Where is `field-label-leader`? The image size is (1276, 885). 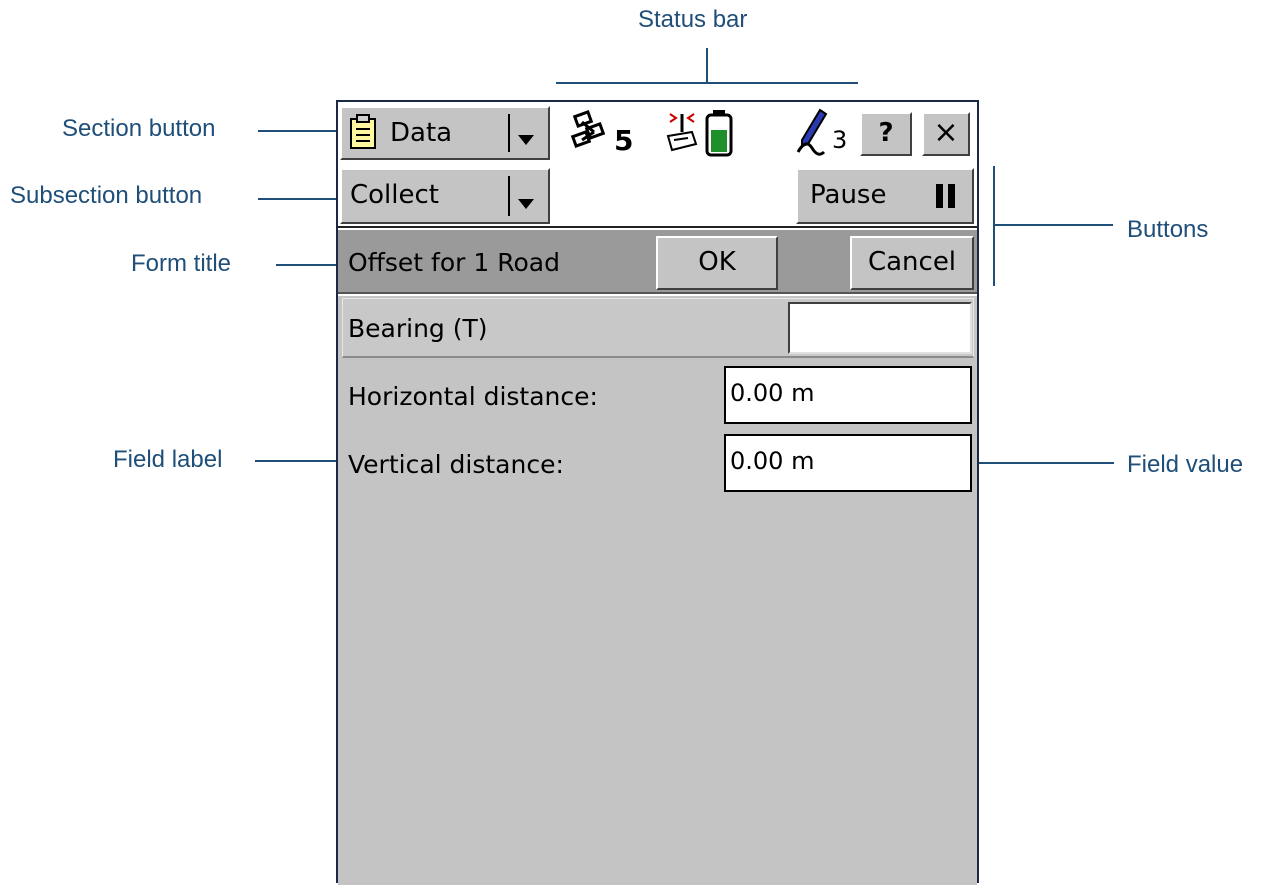 field-label-leader is located at coordinates (300, 461).